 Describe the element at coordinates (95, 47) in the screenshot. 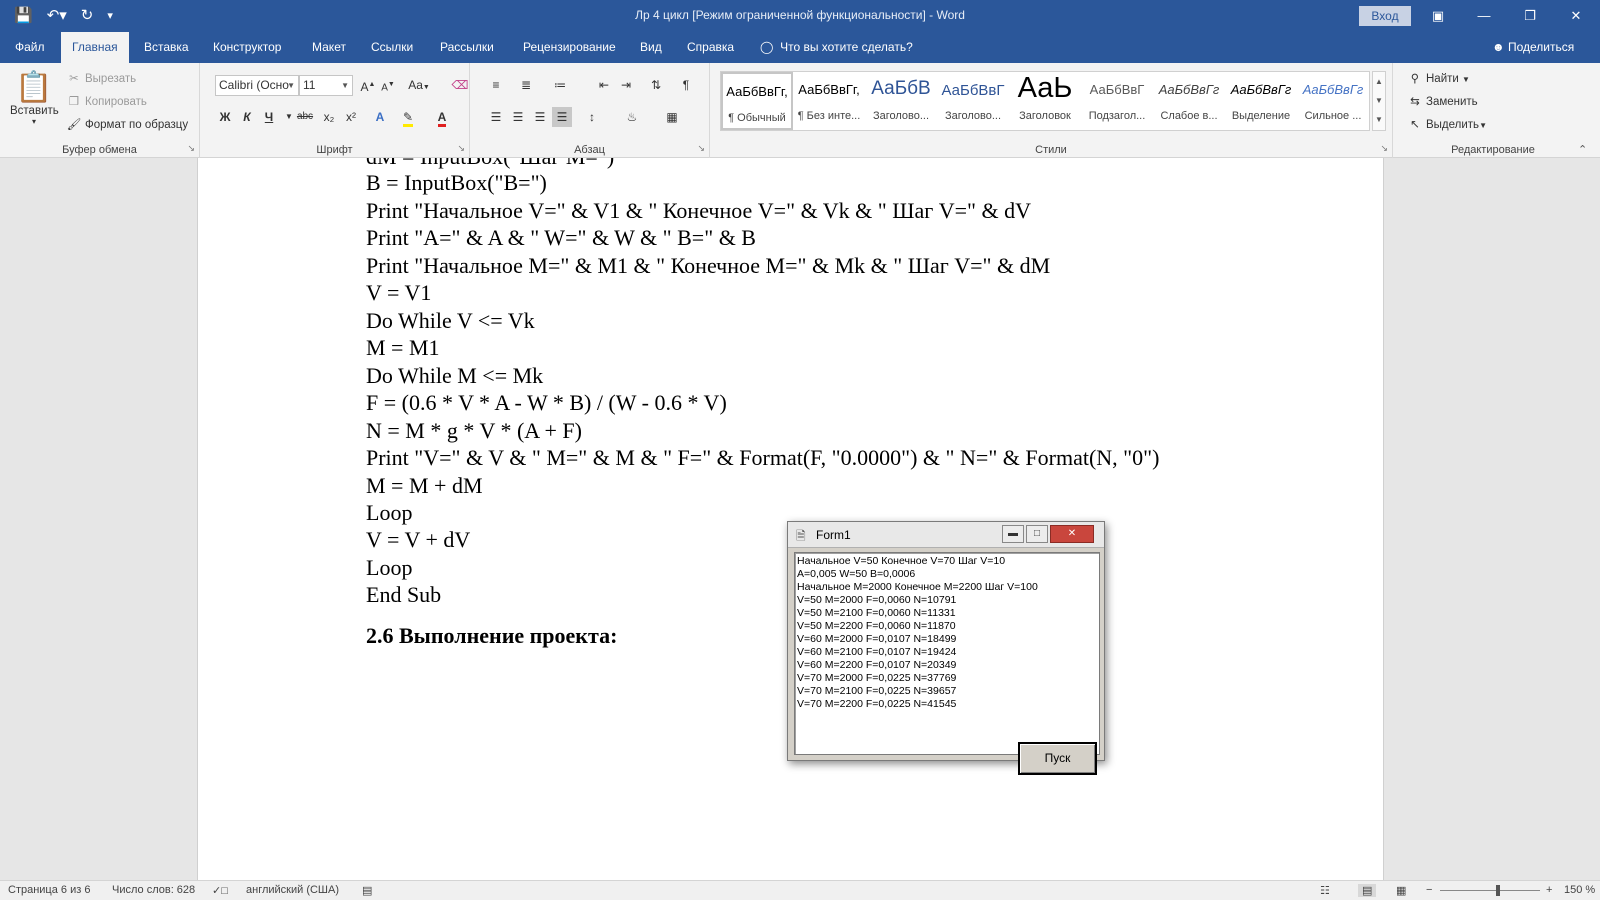

I see `tab-home: Главная` at that location.